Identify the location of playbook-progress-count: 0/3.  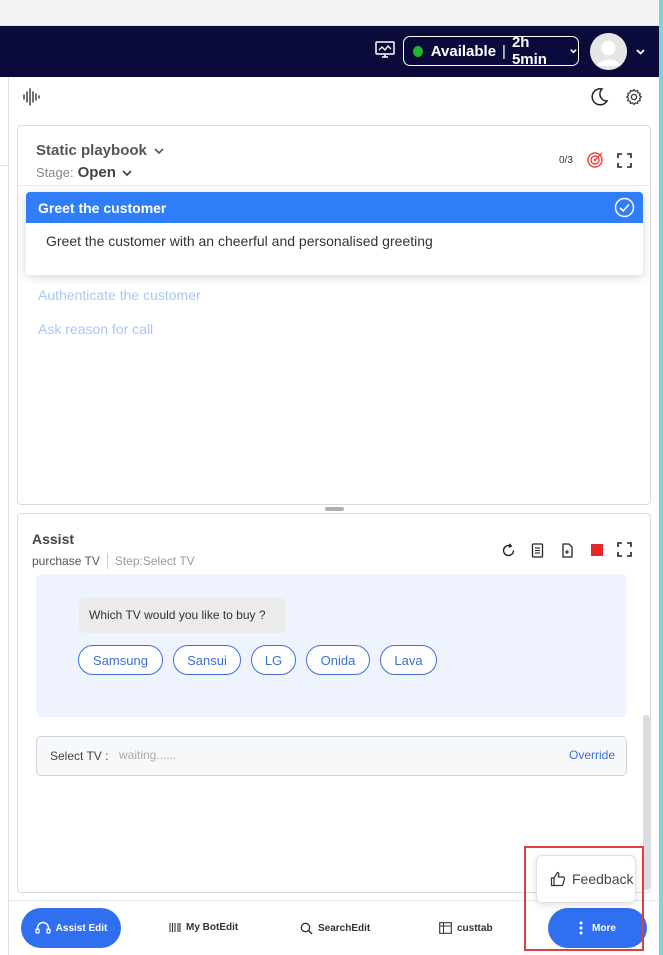
(566, 160).